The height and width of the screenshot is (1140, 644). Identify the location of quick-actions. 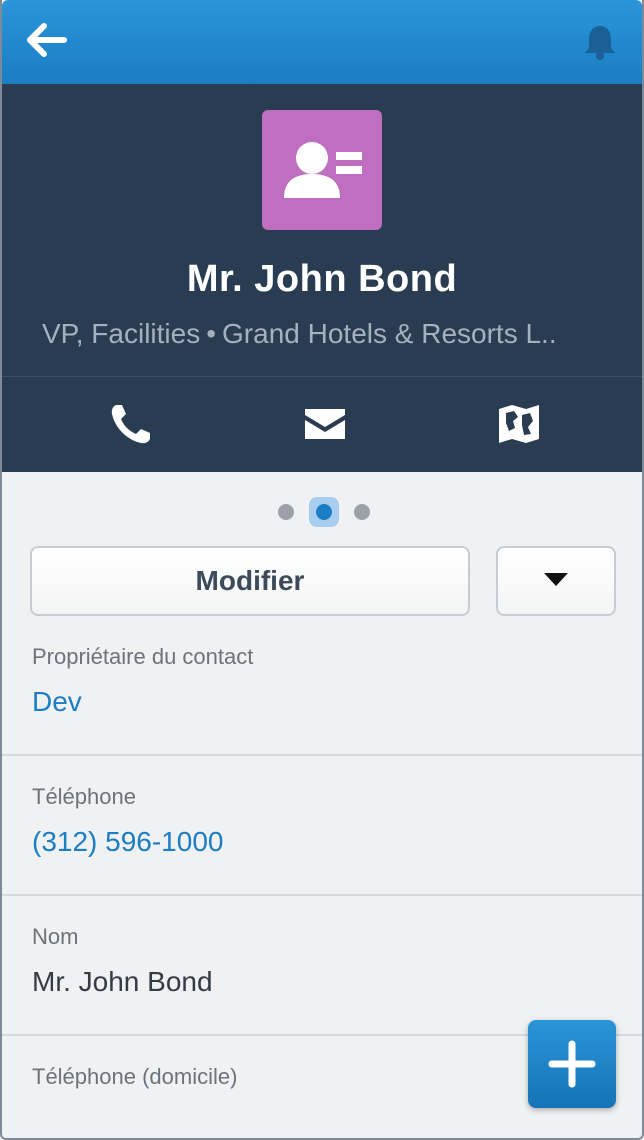
(322, 424).